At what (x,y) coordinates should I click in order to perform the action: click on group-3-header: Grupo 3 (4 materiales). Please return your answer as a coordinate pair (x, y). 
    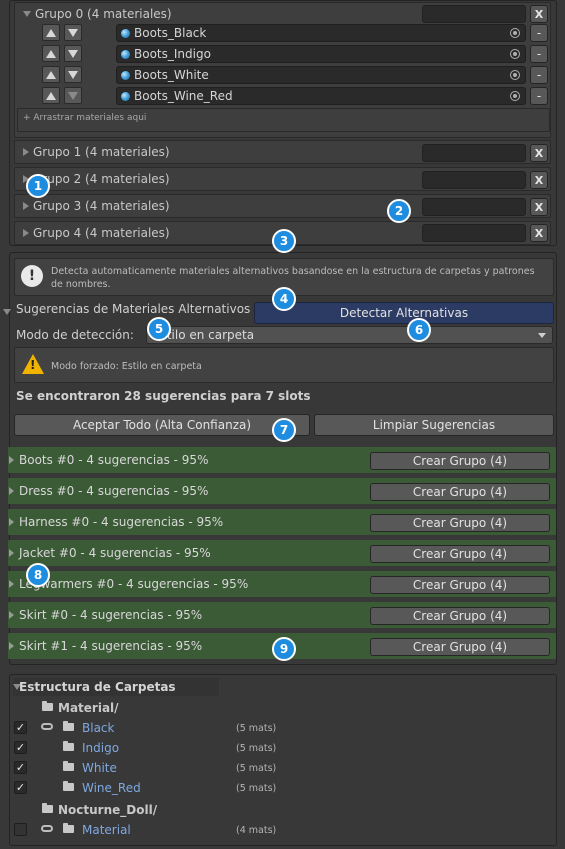
    Looking at the image, I should click on (92, 206).